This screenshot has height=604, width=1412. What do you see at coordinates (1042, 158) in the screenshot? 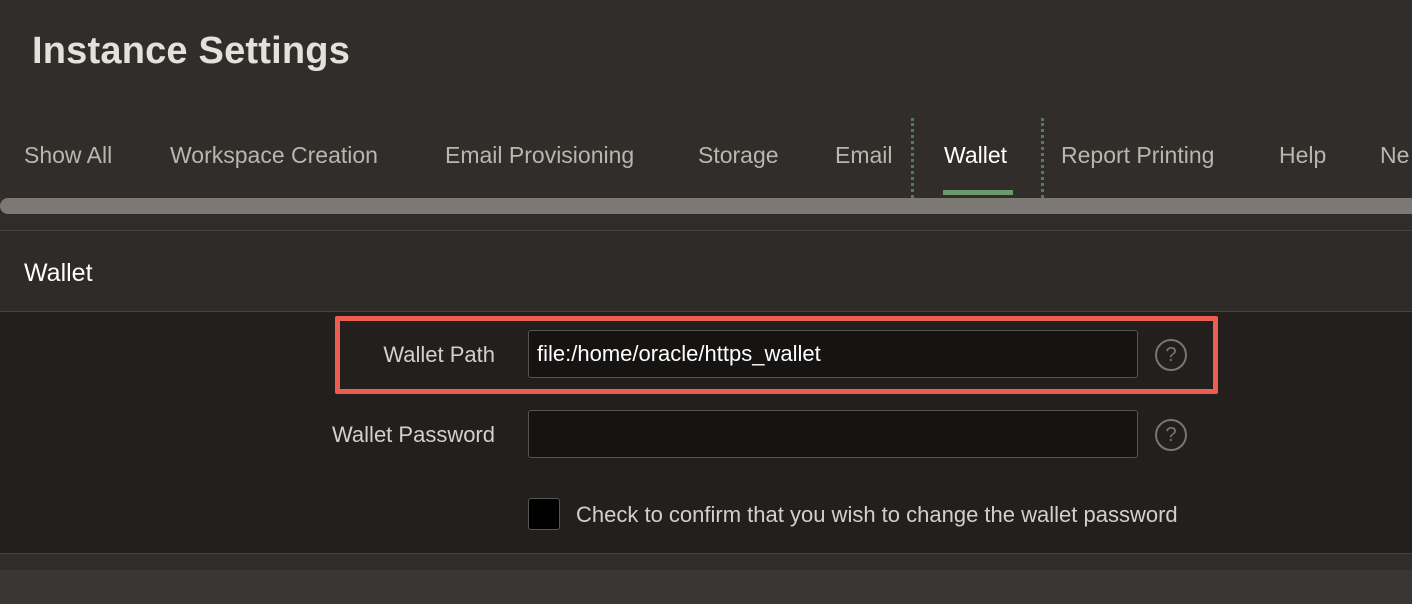
I see `tab-focus-indicator-right` at bounding box center [1042, 158].